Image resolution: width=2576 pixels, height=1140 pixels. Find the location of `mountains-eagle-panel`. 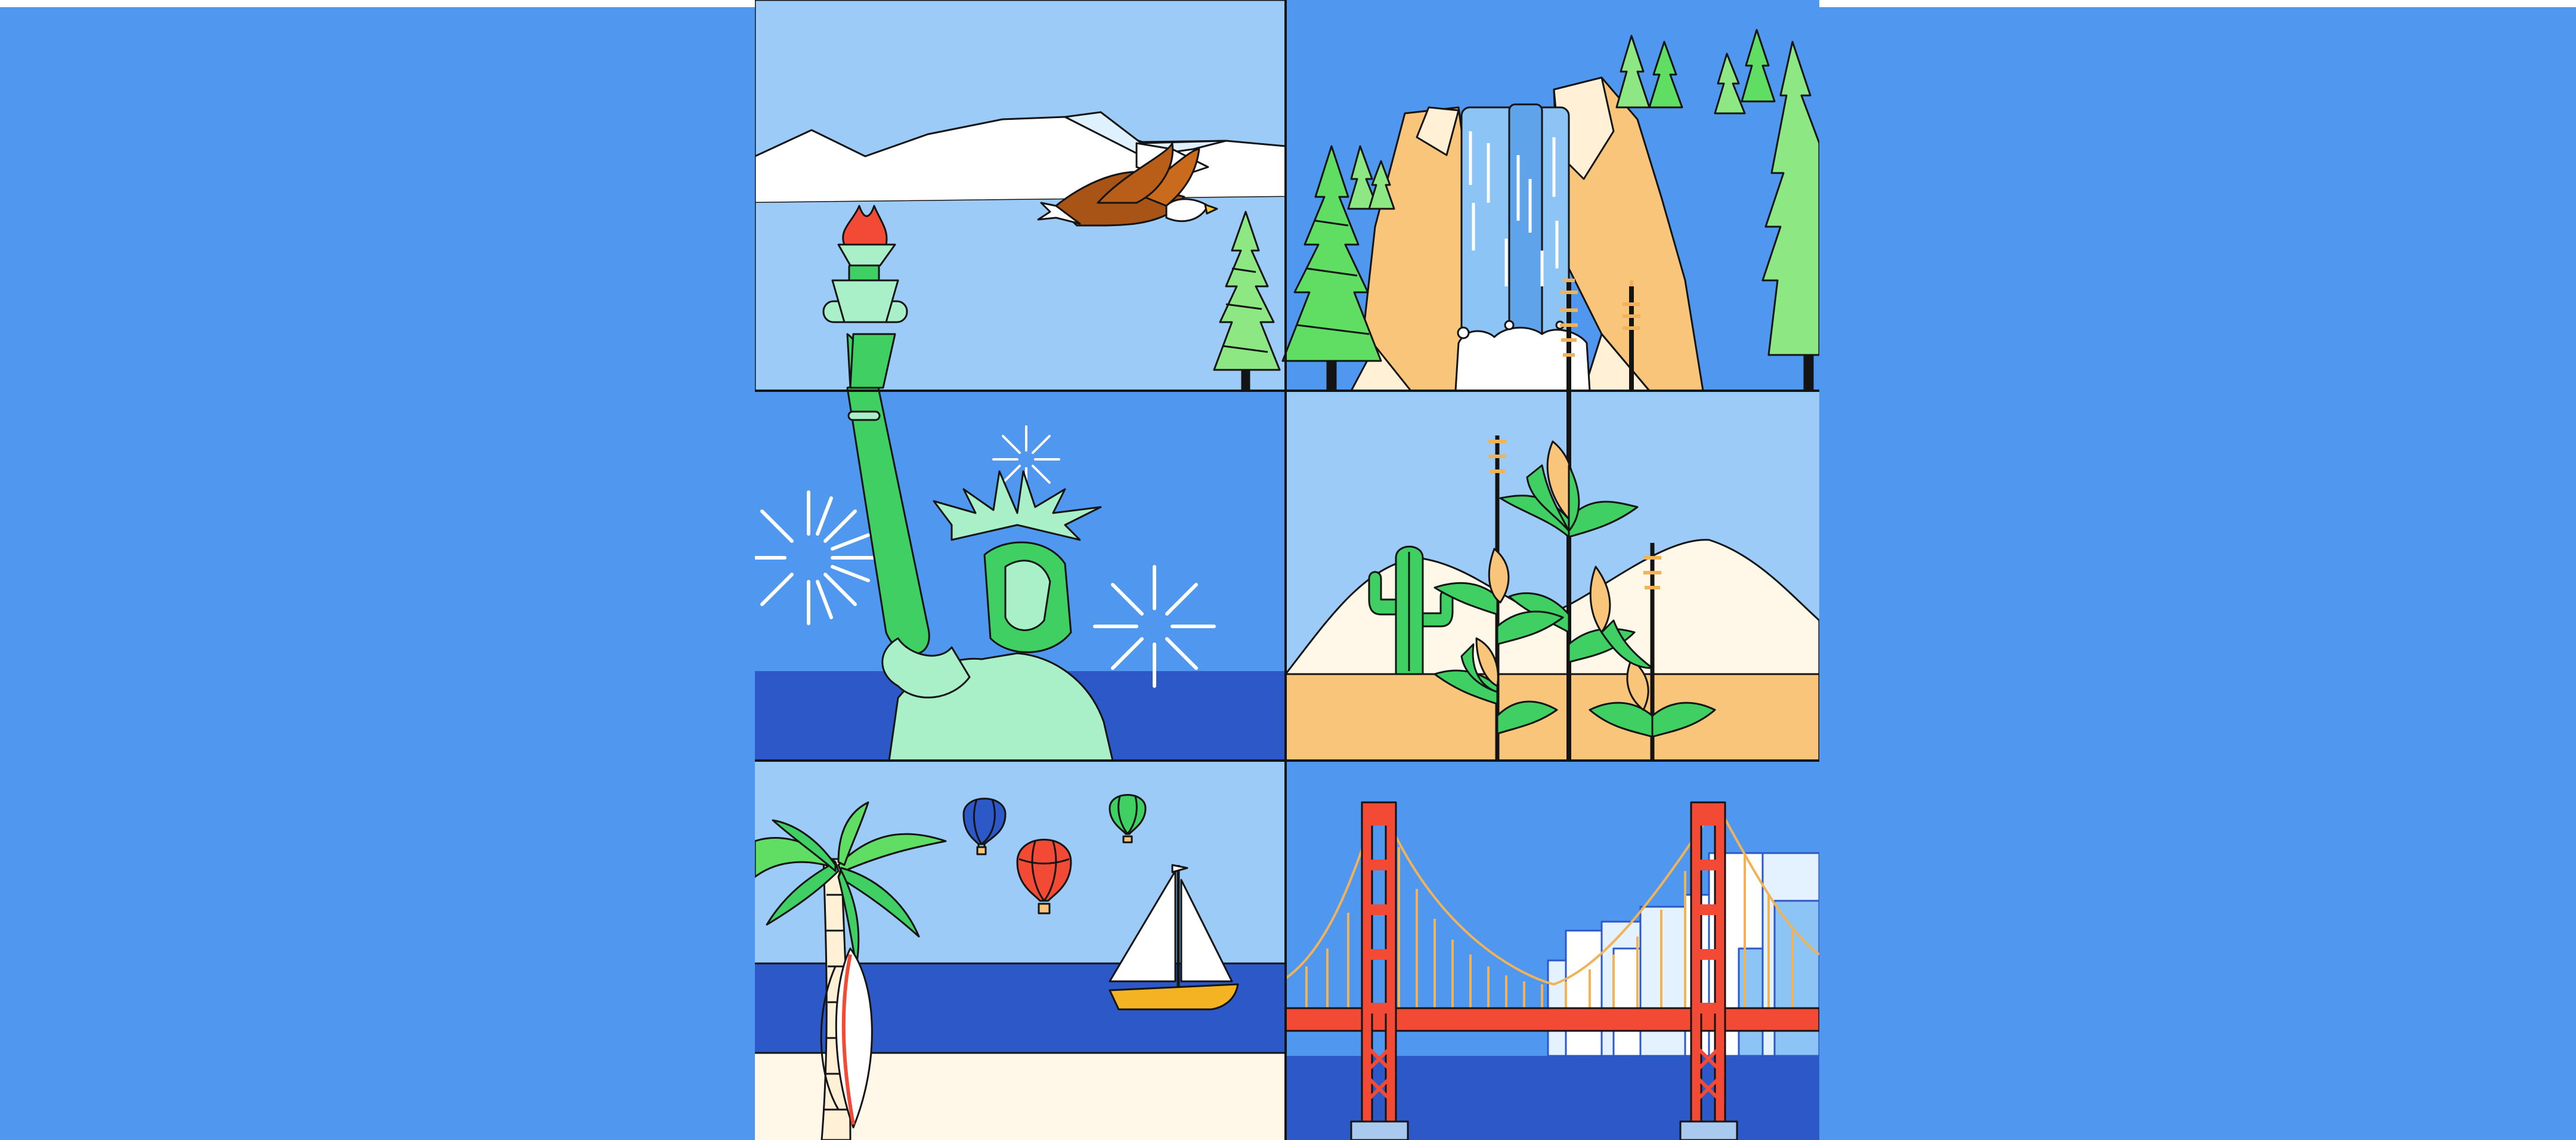

mountains-eagle-panel is located at coordinates (1021, 196).